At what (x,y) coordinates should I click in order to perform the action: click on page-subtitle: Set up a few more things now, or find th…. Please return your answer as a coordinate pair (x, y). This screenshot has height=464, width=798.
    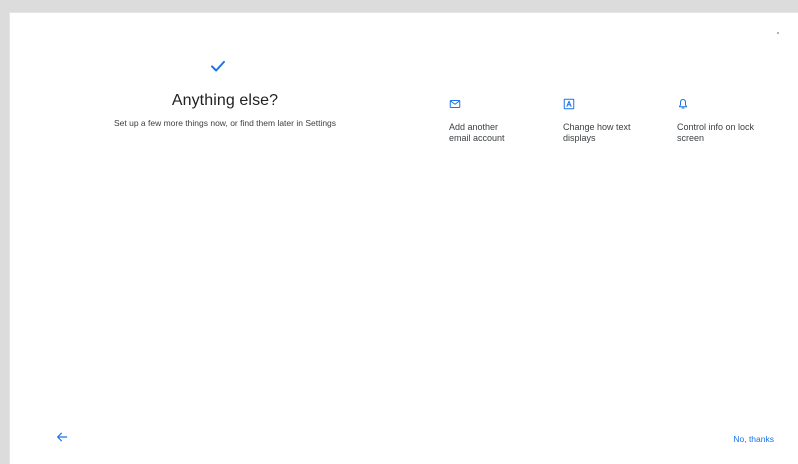
    Looking at the image, I should click on (225, 123).